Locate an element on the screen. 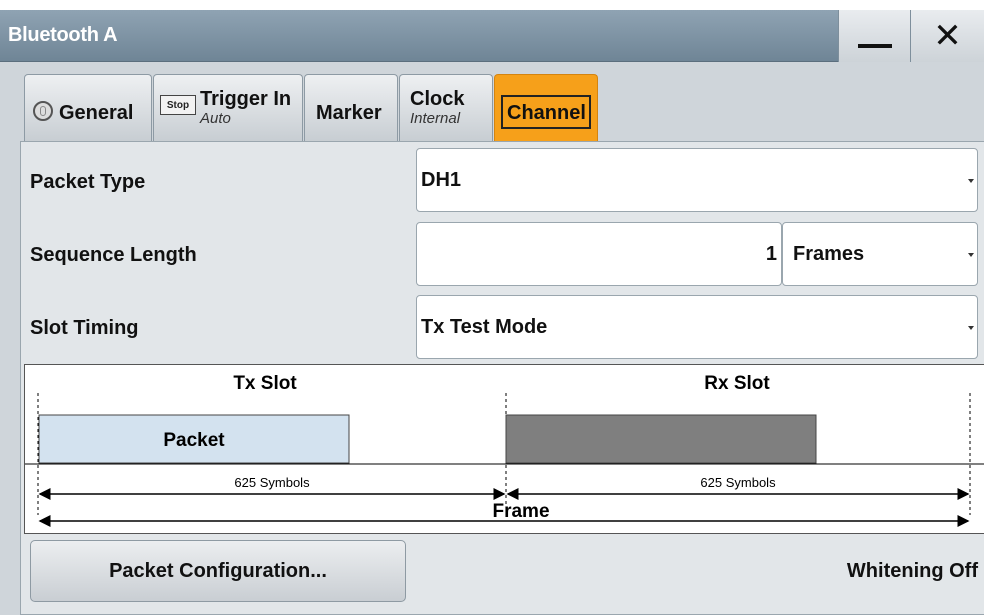 Image resolution: width=984 pixels, height=615 pixels. tab-channel: Channel is located at coordinates (546, 108).